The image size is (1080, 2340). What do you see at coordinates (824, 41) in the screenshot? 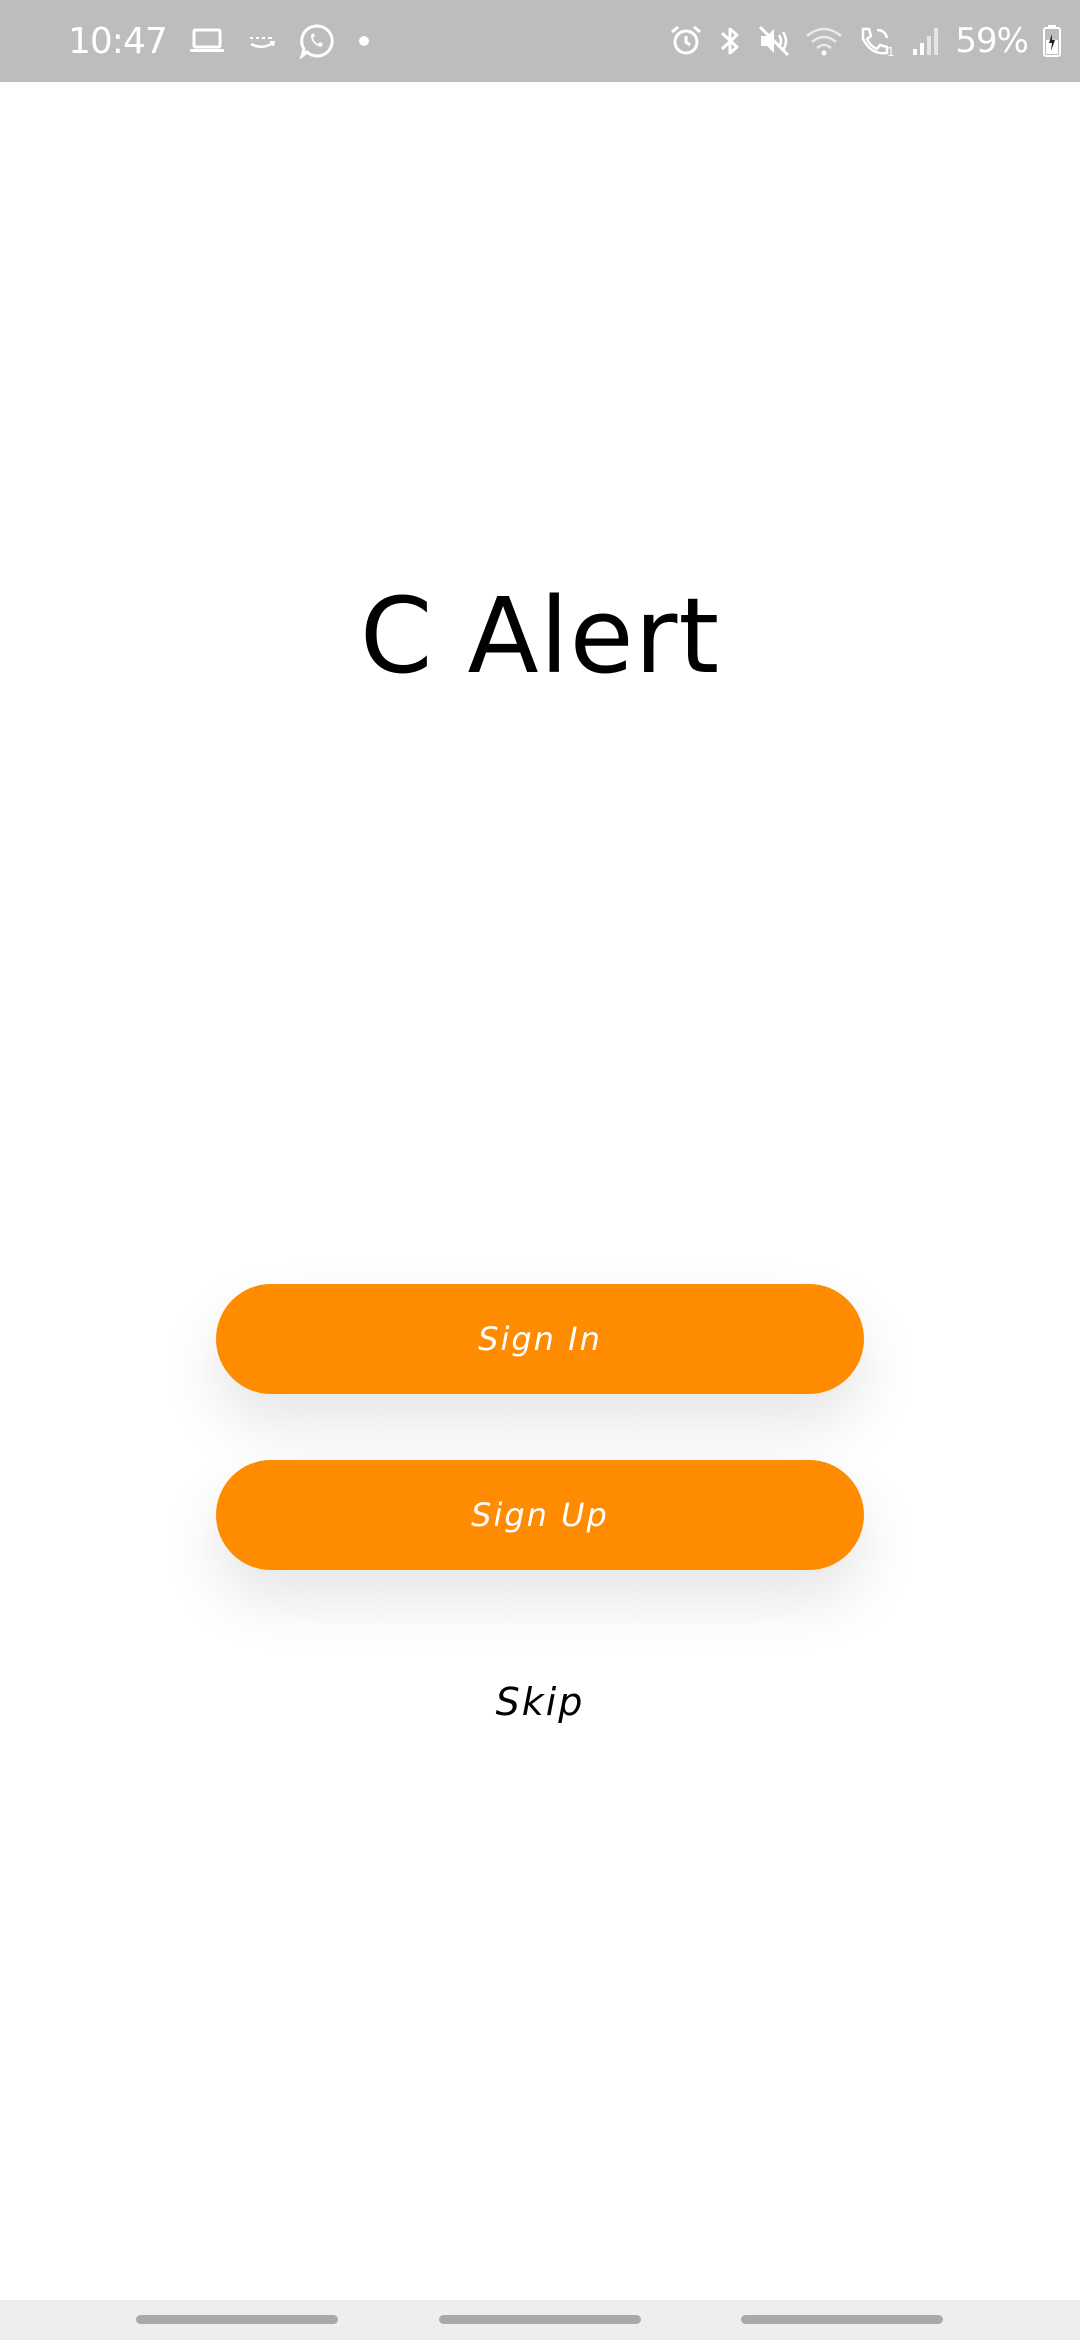
I see `wifi-icon` at bounding box center [824, 41].